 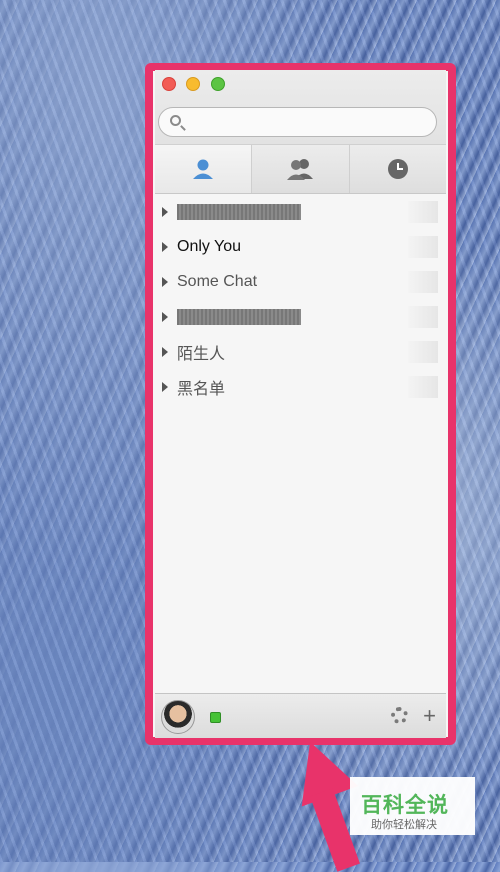 I want to click on plus-icon: +, so click(x=429, y=716).